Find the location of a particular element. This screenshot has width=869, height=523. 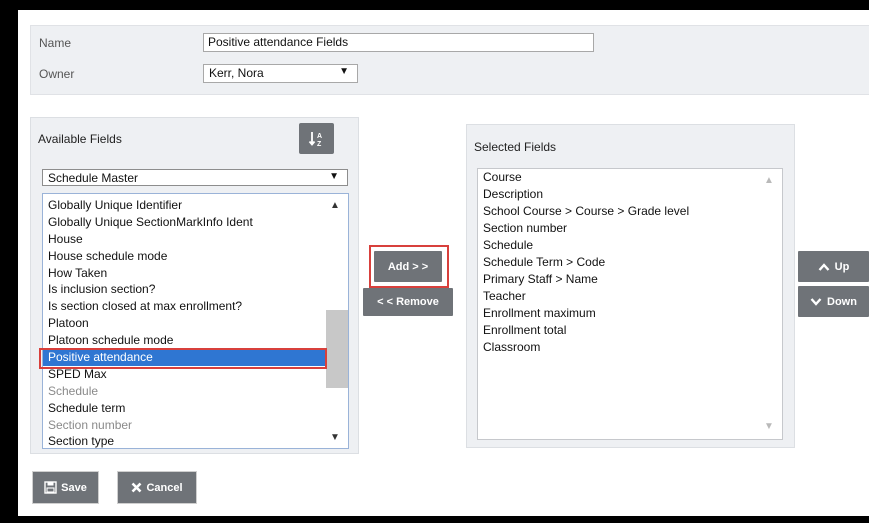

sort-alpha-icon: A Z is located at coordinates (315, 139).